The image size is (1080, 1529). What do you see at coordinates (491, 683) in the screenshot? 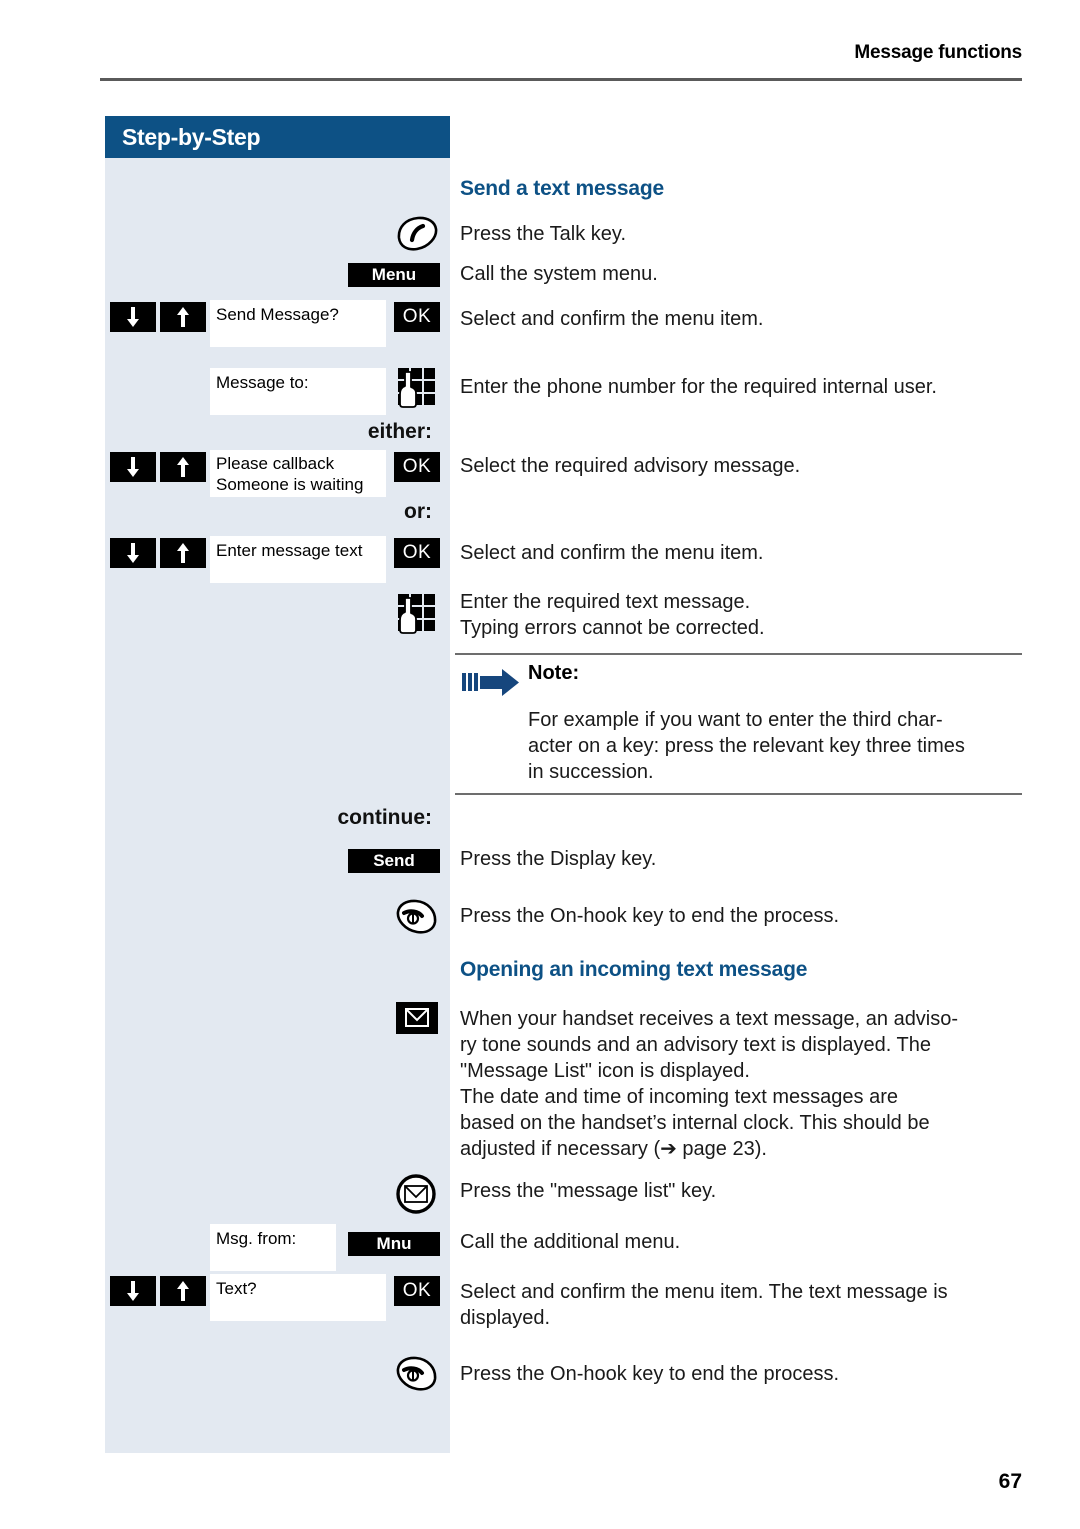
I see `note-arrow-icon` at bounding box center [491, 683].